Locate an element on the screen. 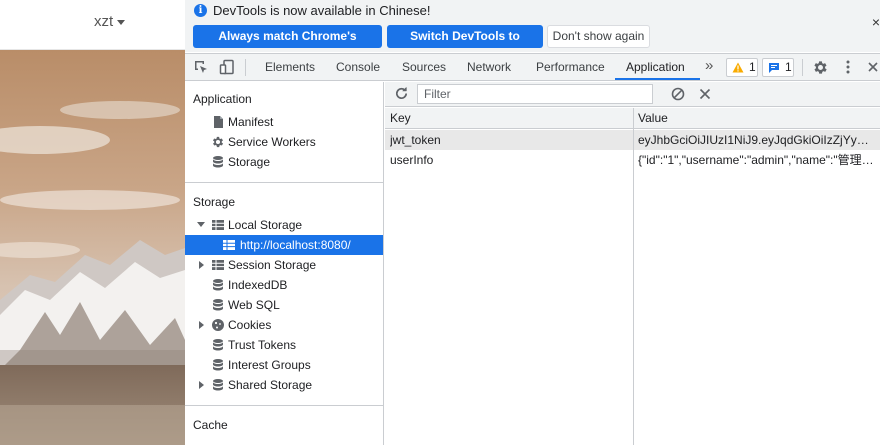  always-match-language-button: Always match Chrome's language is located at coordinates (287, 45).